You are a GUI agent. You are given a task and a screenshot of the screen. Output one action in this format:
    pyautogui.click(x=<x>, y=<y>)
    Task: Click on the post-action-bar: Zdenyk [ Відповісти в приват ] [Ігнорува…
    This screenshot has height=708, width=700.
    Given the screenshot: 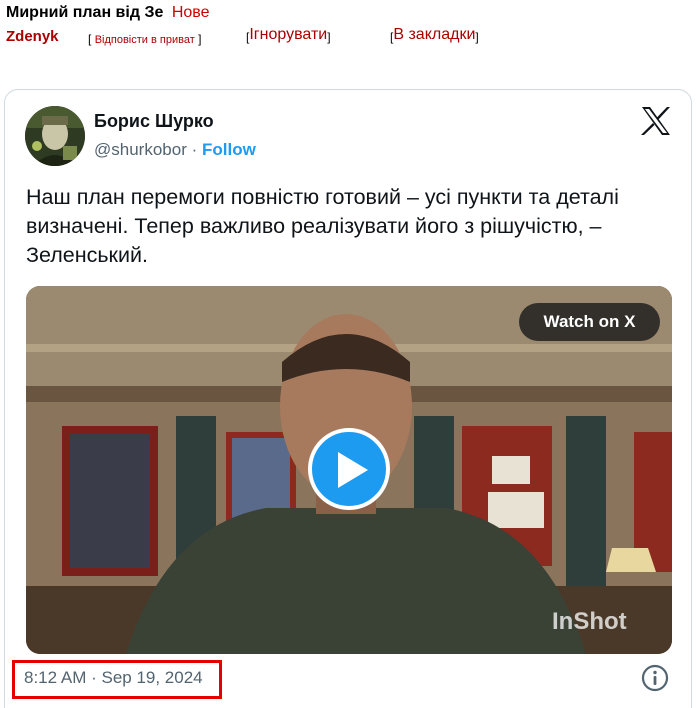 What is the action you would take?
    pyautogui.click(x=351, y=37)
    